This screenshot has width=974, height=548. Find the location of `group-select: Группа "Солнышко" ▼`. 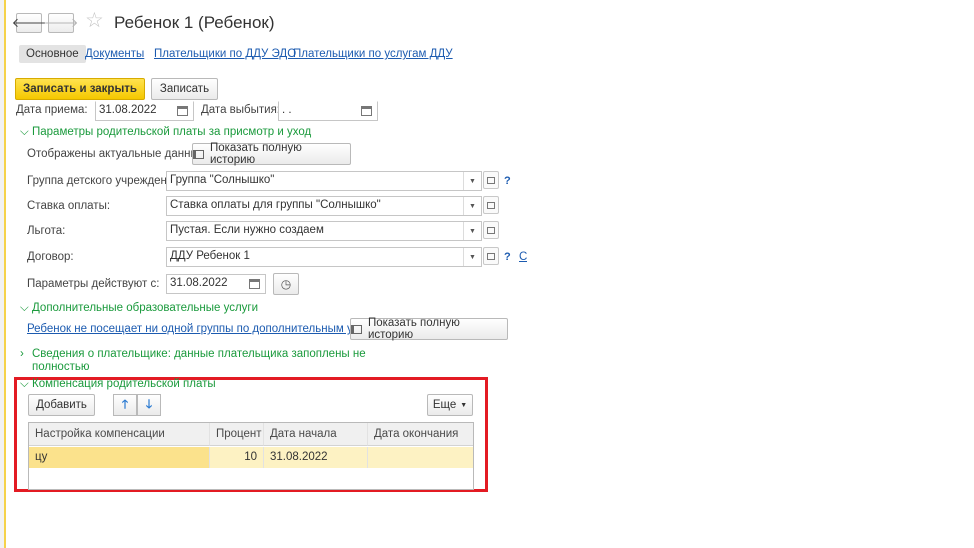

group-select: Группа "Солнышко" ▼ is located at coordinates (324, 181).